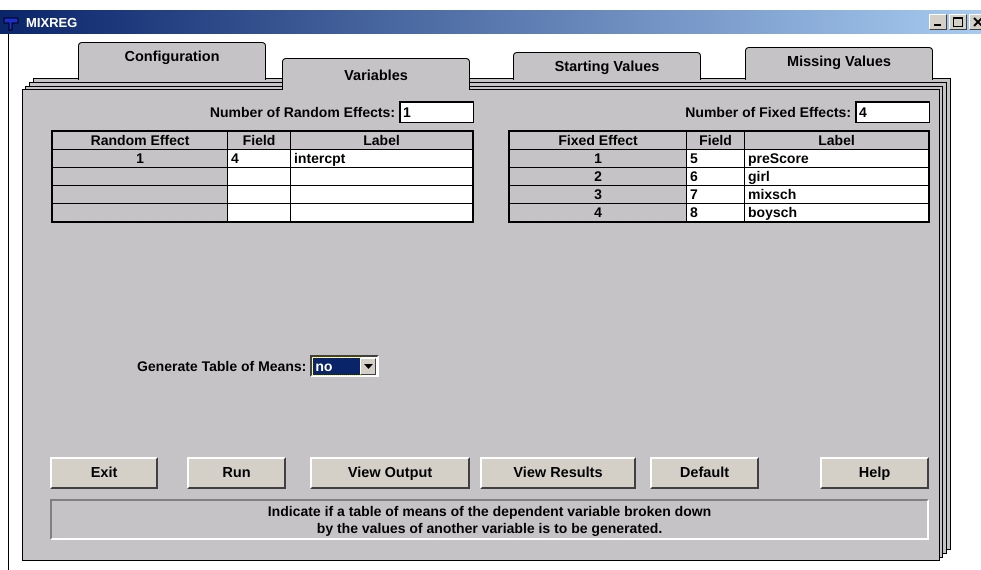 The image size is (981, 570). I want to click on status-message: Indicate if a table of means of the dependent variable broken down by the values of another variable is to be generated., so click(489, 519).